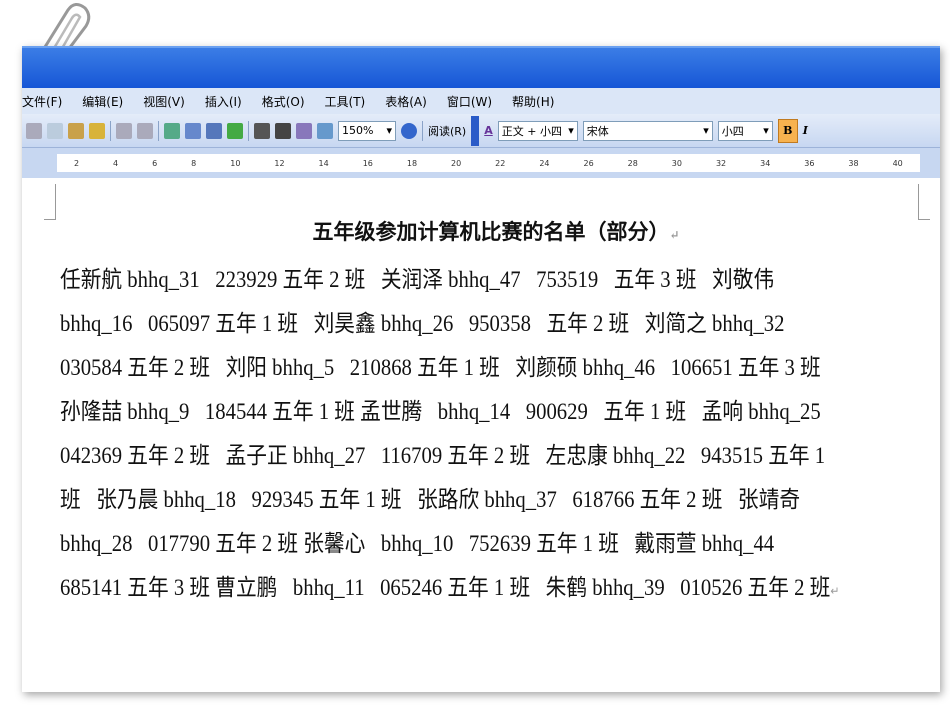 This screenshot has width=950, height=713. What do you see at coordinates (279, 163) in the screenshot?
I see `ruler-tick-label: 12` at bounding box center [279, 163].